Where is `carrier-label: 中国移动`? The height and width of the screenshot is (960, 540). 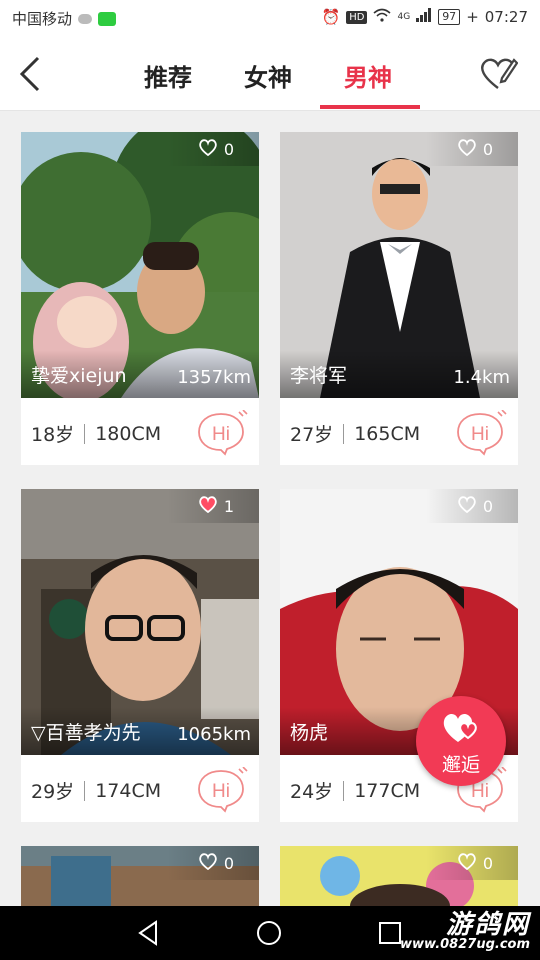
carrier-label: 中国移动 is located at coordinates (42, 19).